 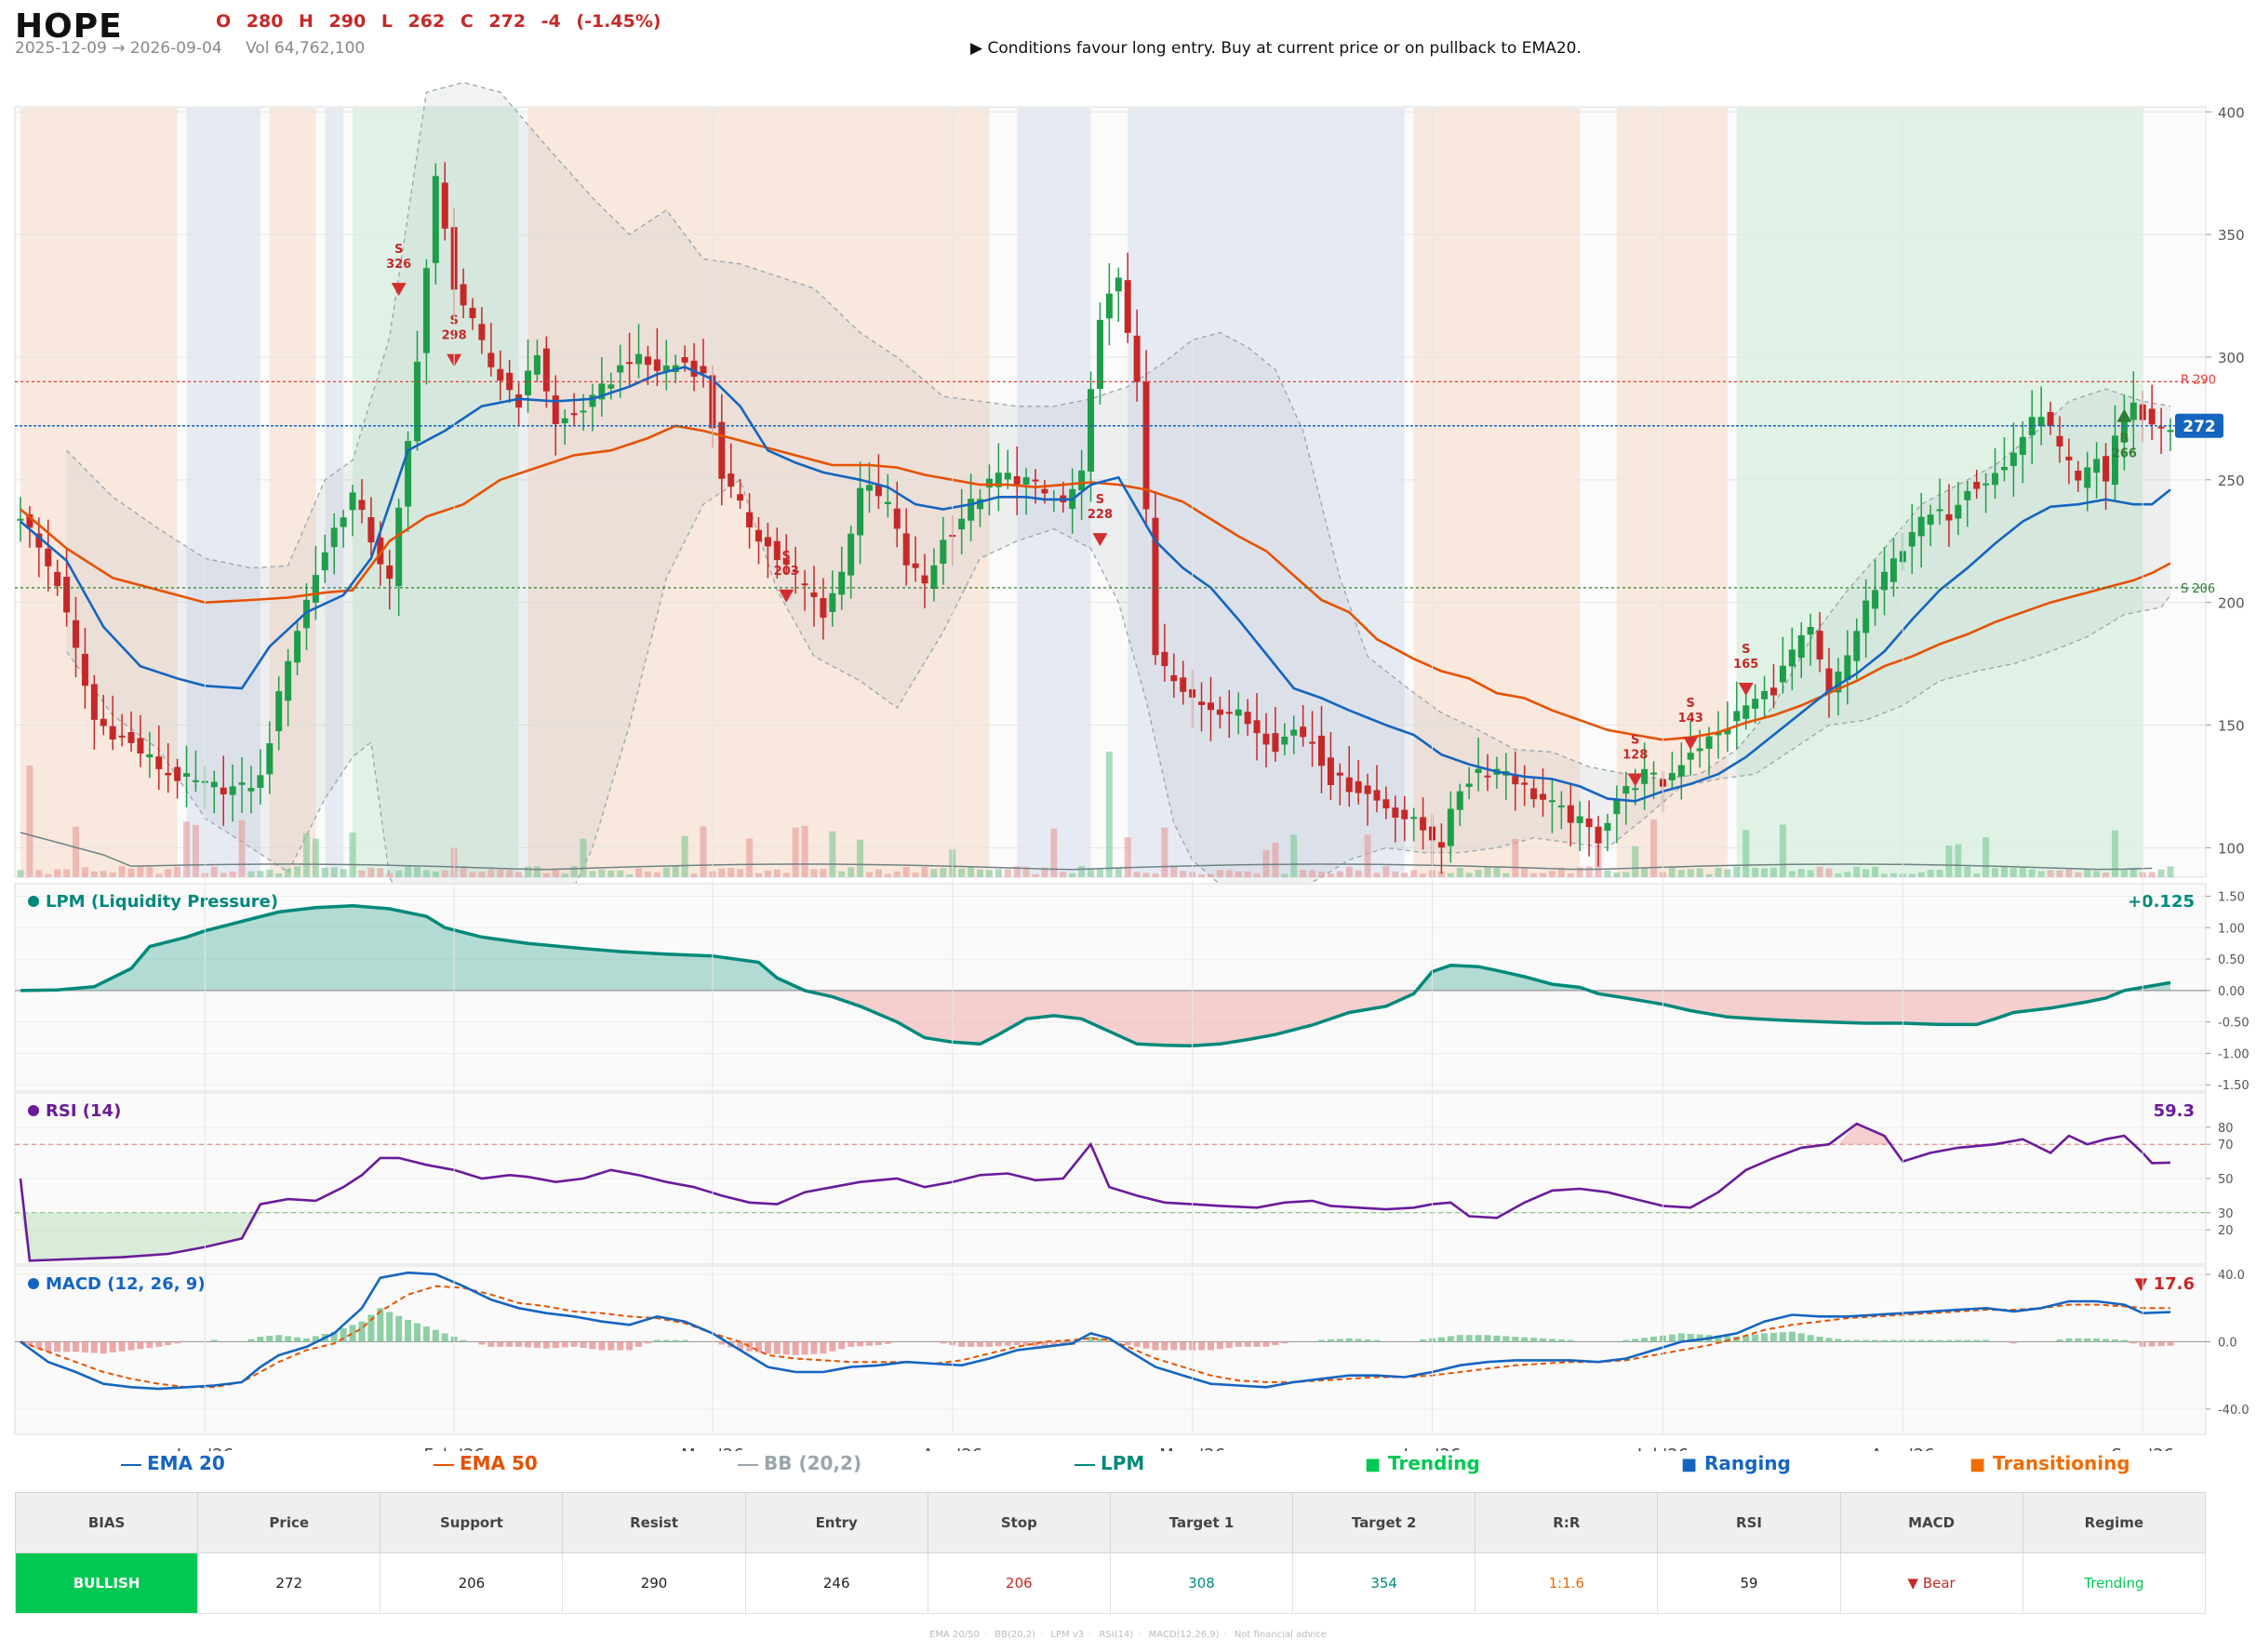 I want to click on panel-tick-label: -1.50, so click(x=2233, y=1086).